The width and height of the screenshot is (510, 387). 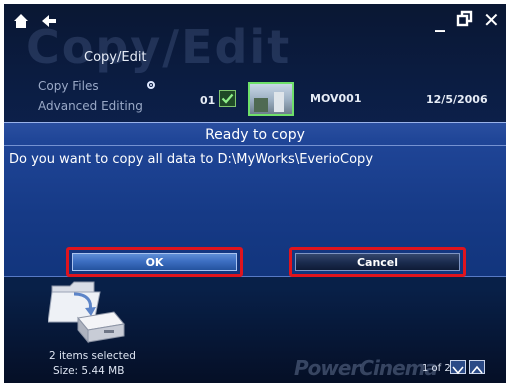 What do you see at coordinates (21, 21) in the screenshot?
I see `home-icon` at bounding box center [21, 21].